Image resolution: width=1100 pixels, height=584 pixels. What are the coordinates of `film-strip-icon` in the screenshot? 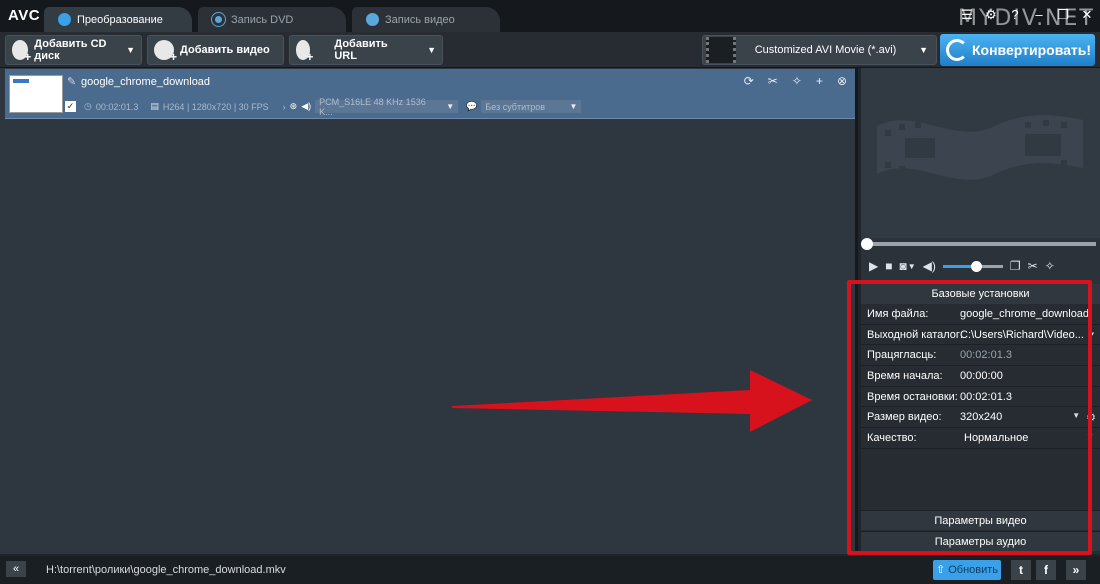 It's located at (980, 147).